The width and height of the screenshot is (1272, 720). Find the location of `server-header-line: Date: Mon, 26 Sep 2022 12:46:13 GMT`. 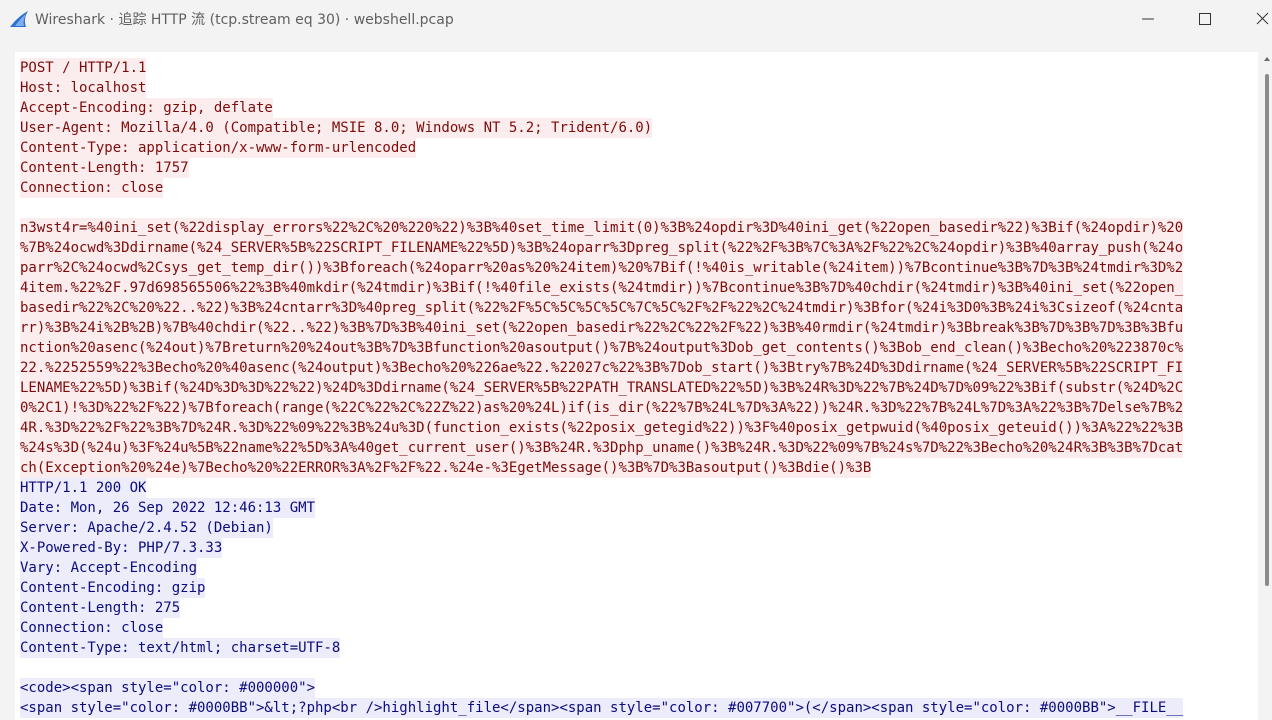

server-header-line: Date: Mon, 26 Sep 2022 12:46:13 GMT is located at coordinates (637, 508).